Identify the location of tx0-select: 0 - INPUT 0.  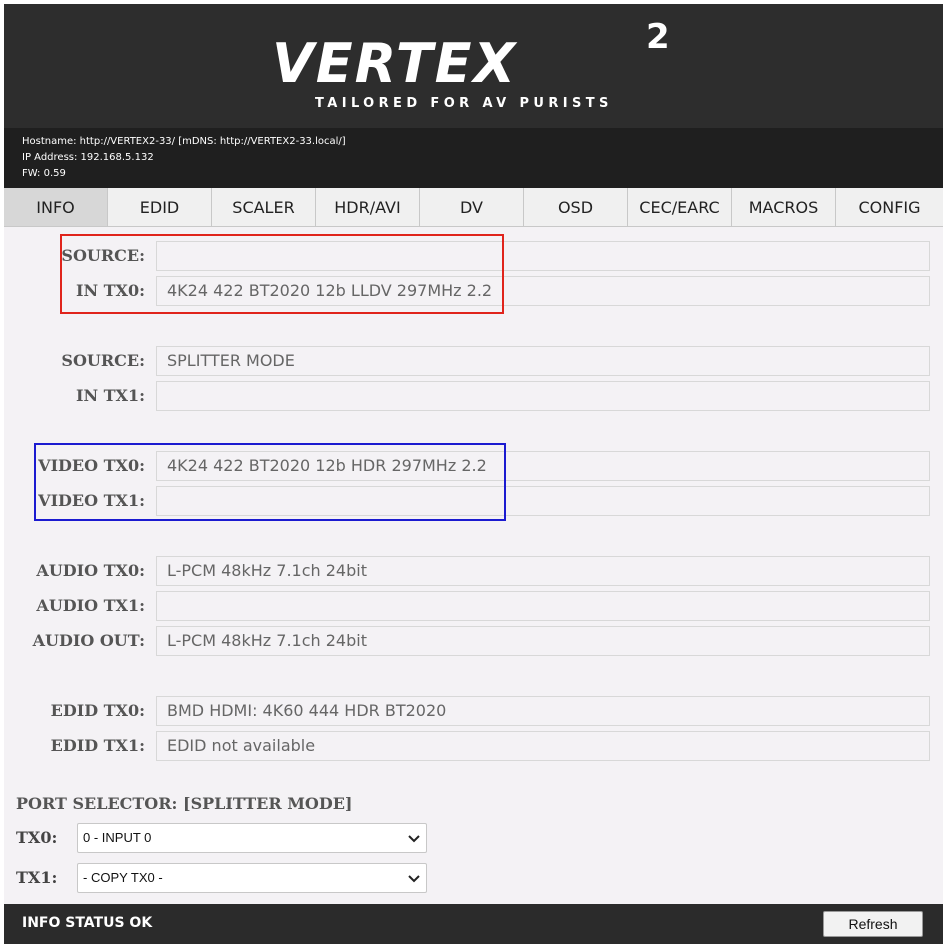
(252, 838).